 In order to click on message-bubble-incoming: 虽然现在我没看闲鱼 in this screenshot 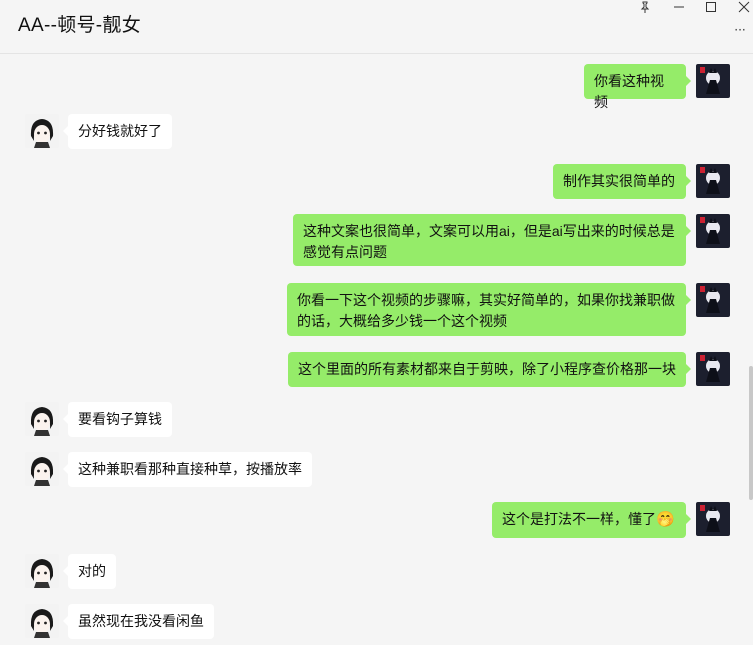, I will do `click(138, 621)`.